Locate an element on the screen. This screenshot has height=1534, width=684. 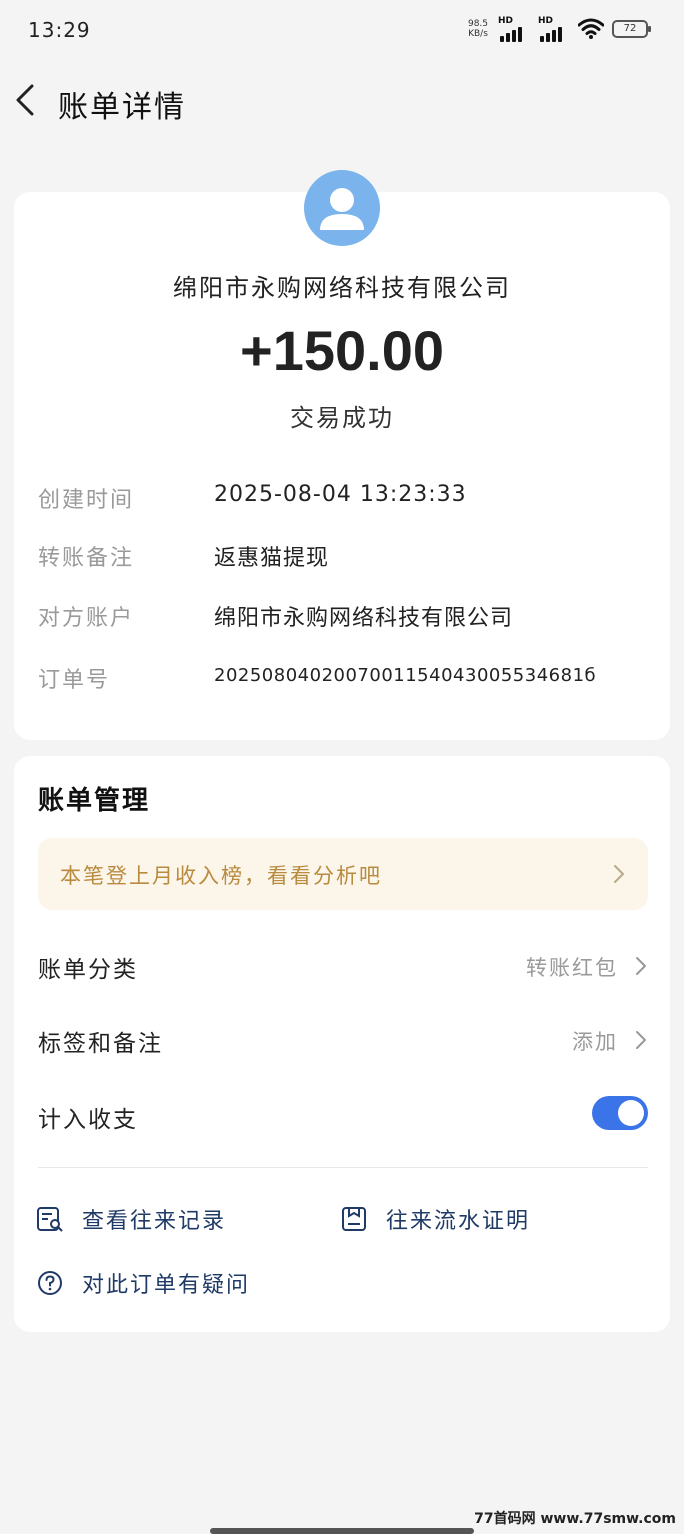
network-speed: 98.5 KB/s is located at coordinates (478, 29).